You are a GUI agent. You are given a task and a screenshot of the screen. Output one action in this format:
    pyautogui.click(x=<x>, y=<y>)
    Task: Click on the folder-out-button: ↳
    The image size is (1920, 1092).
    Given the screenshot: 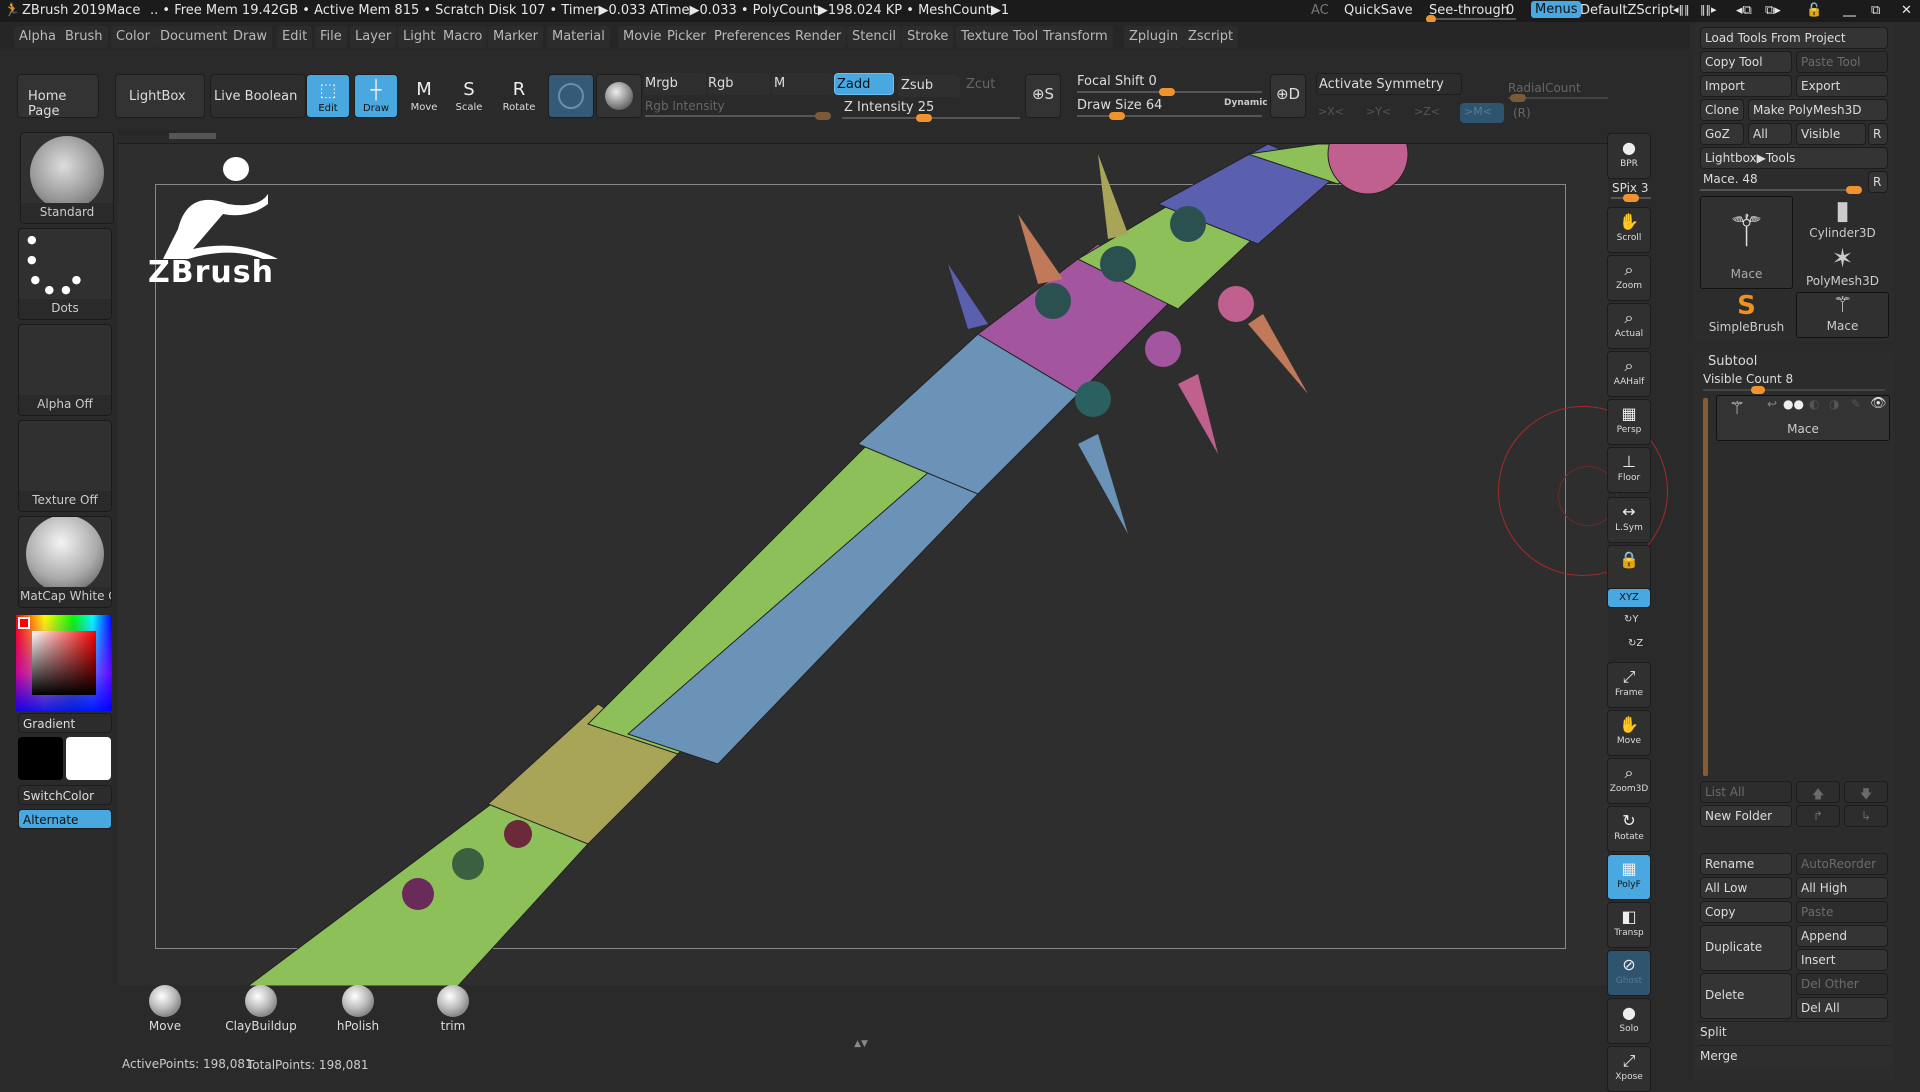 What is the action you would take?
    pyautogui.click(x=1866, y=816)
    